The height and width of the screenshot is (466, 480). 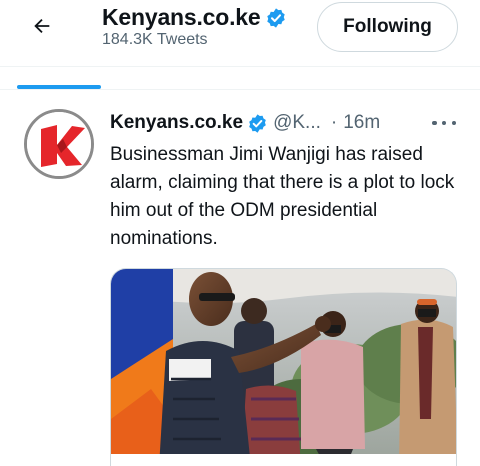 I want to click on tweet-header: Kenyans.co.ke @K... · 16m, so click(x=290, y=123).